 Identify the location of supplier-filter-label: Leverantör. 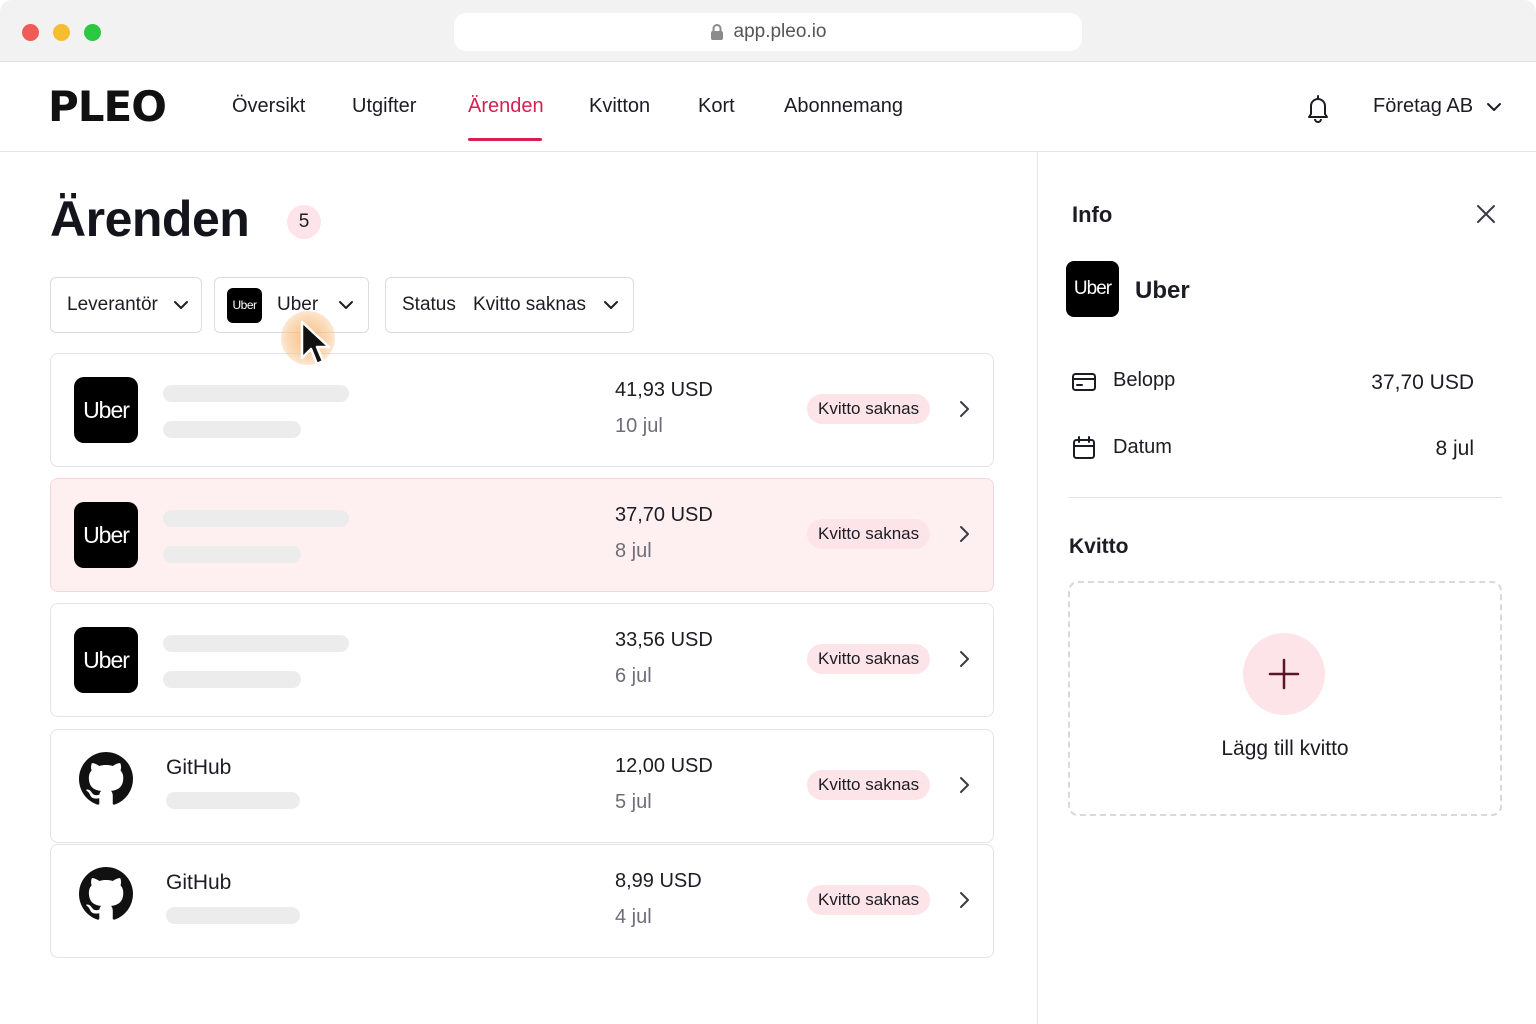
(112, 304).